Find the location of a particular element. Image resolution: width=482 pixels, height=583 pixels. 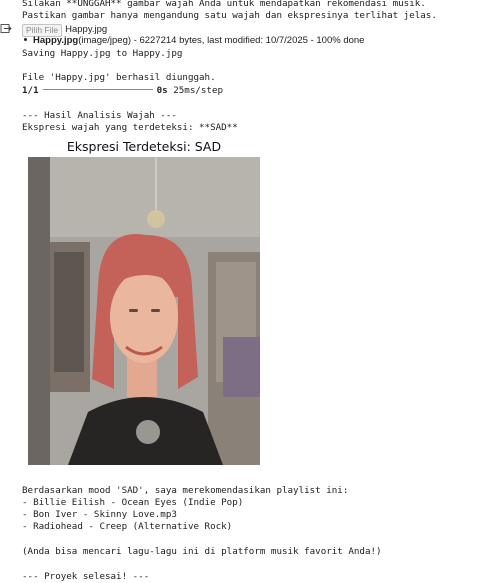

expression-line: Ekspresi wajah yang terdeteksi: **SAD** is located at coordinates (130, 127).